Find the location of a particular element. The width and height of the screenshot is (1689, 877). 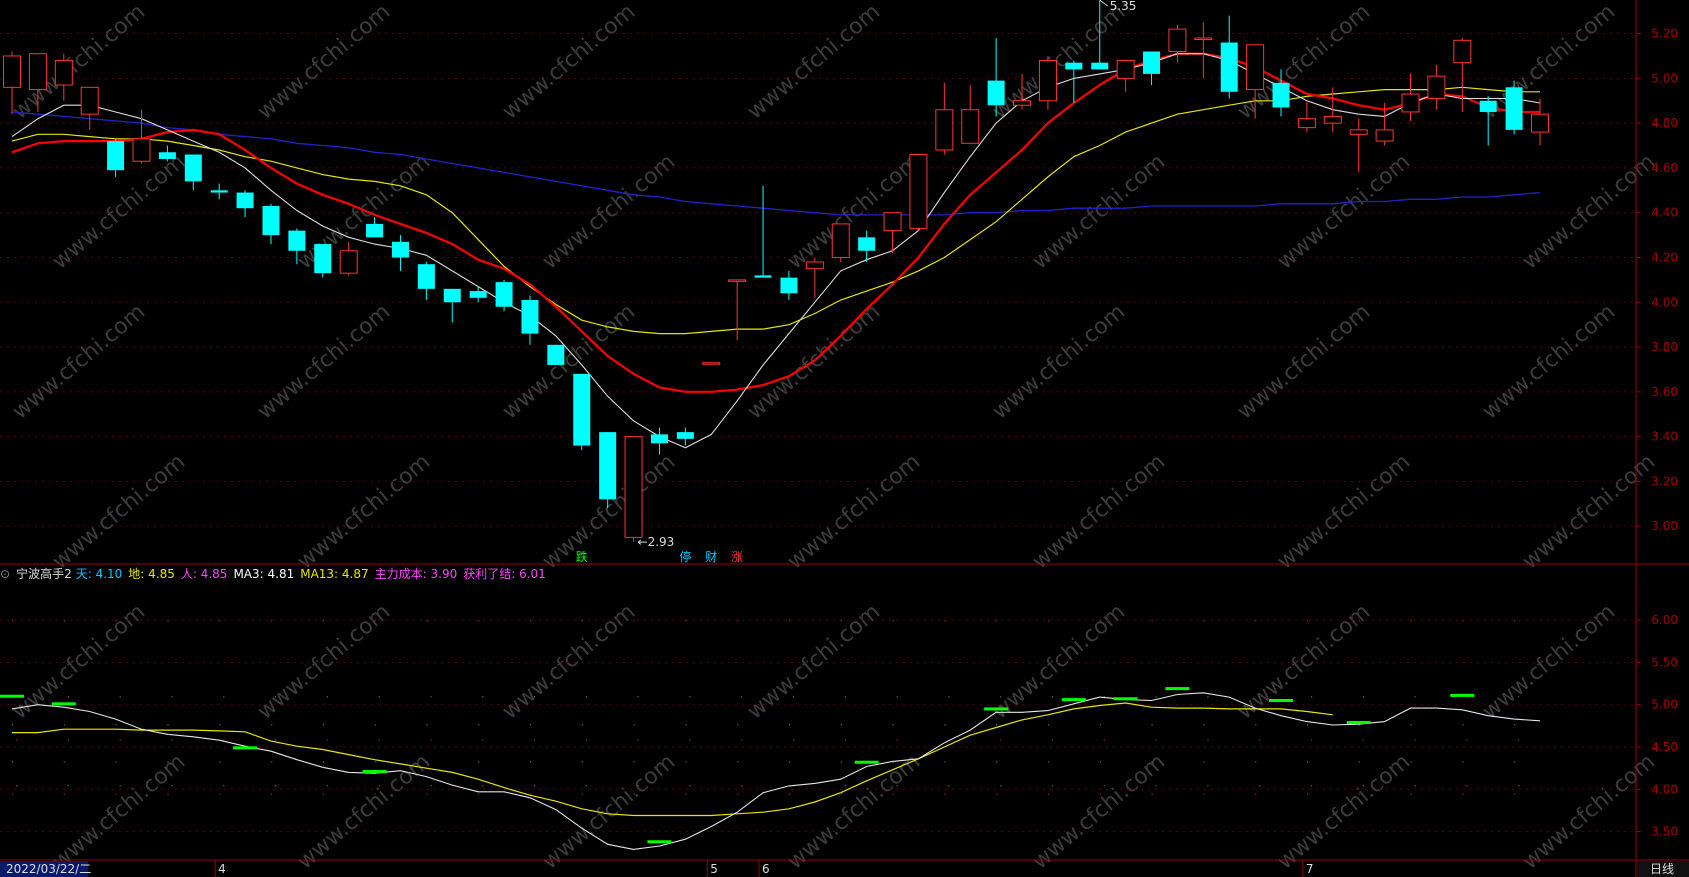

signal-label: 停 is located at coordinates (685, 556).